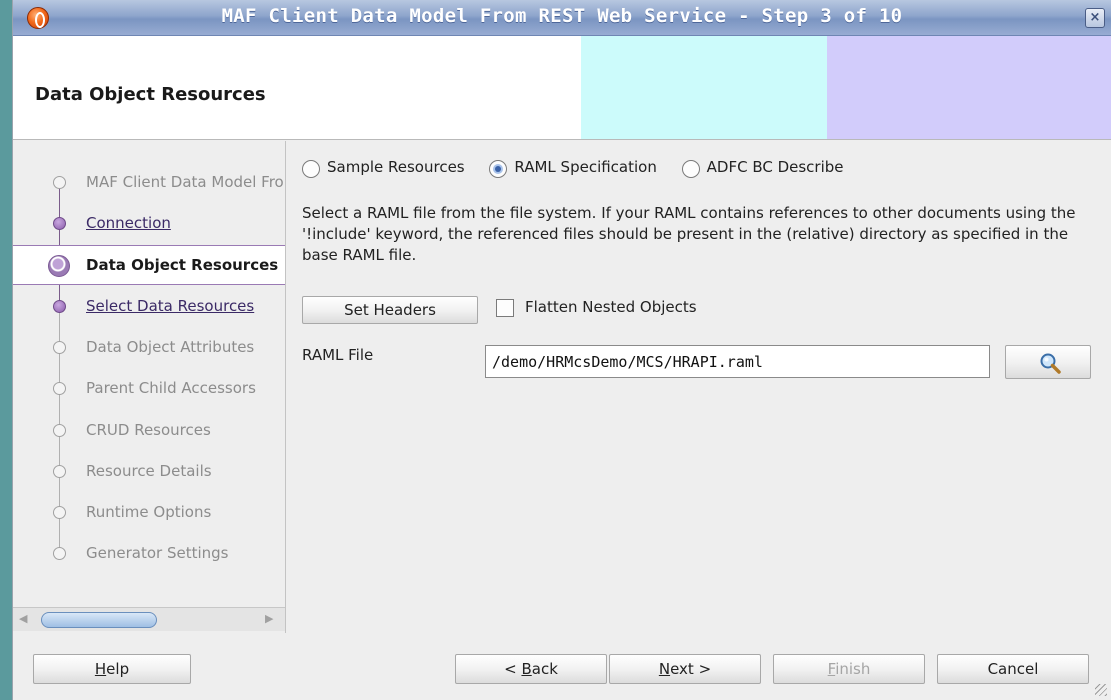 This screenshot has height=700, width=1111. I want to click on step-data-object-attributes: Data Object Attributes, so click(149, 348).